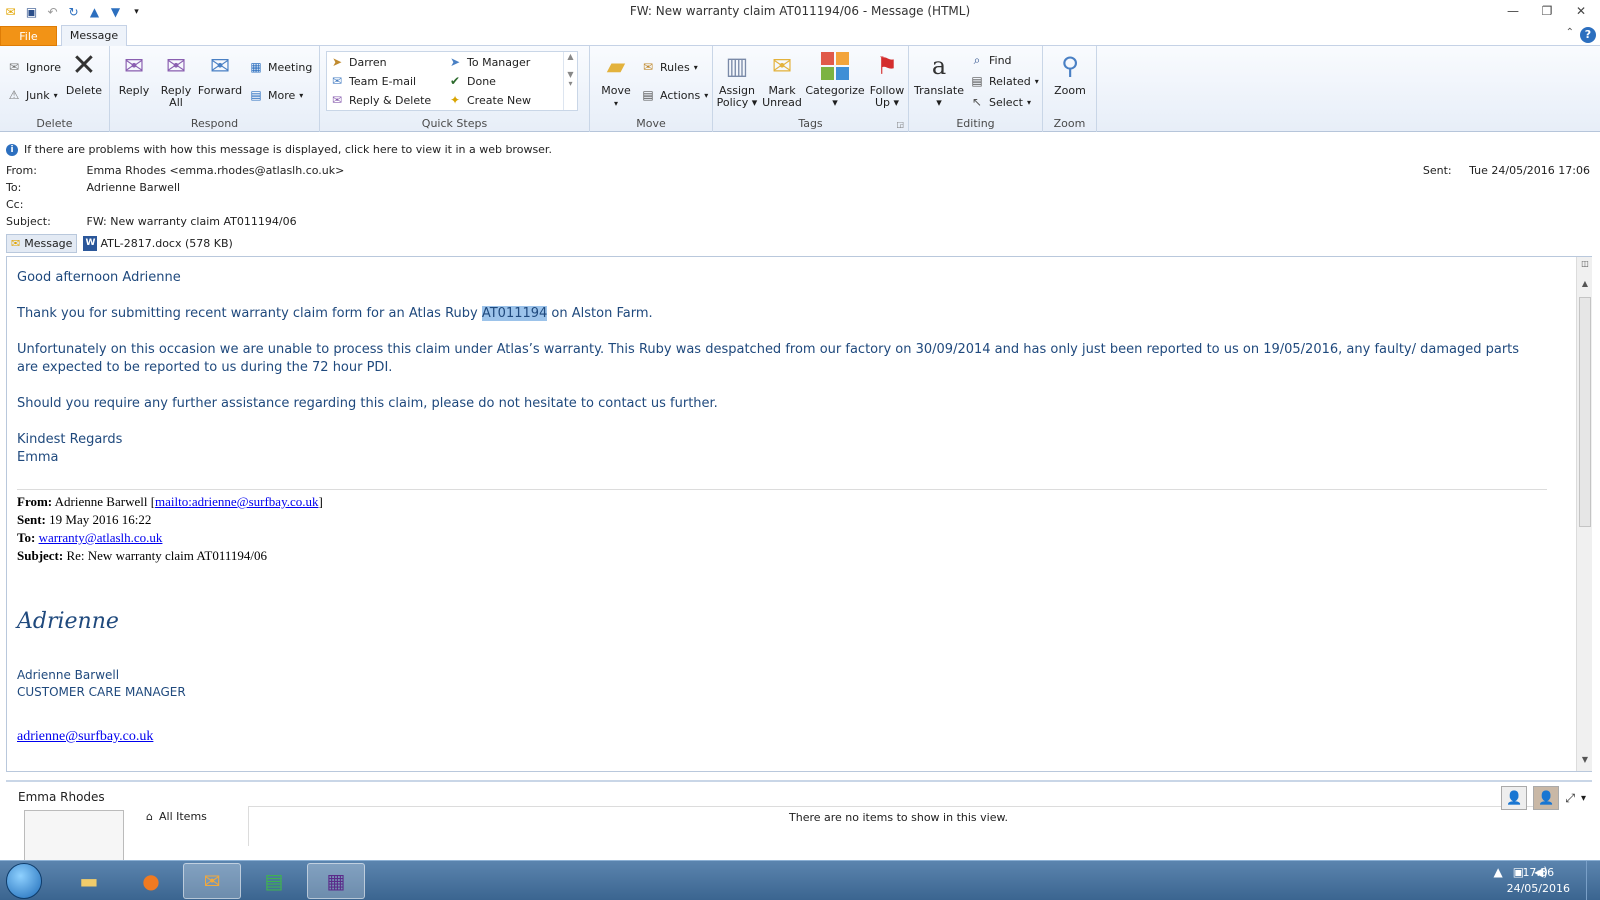 The height and width of the screenshot is (900, 1600). I want to click on translate-icon: a, so click(939, 66).